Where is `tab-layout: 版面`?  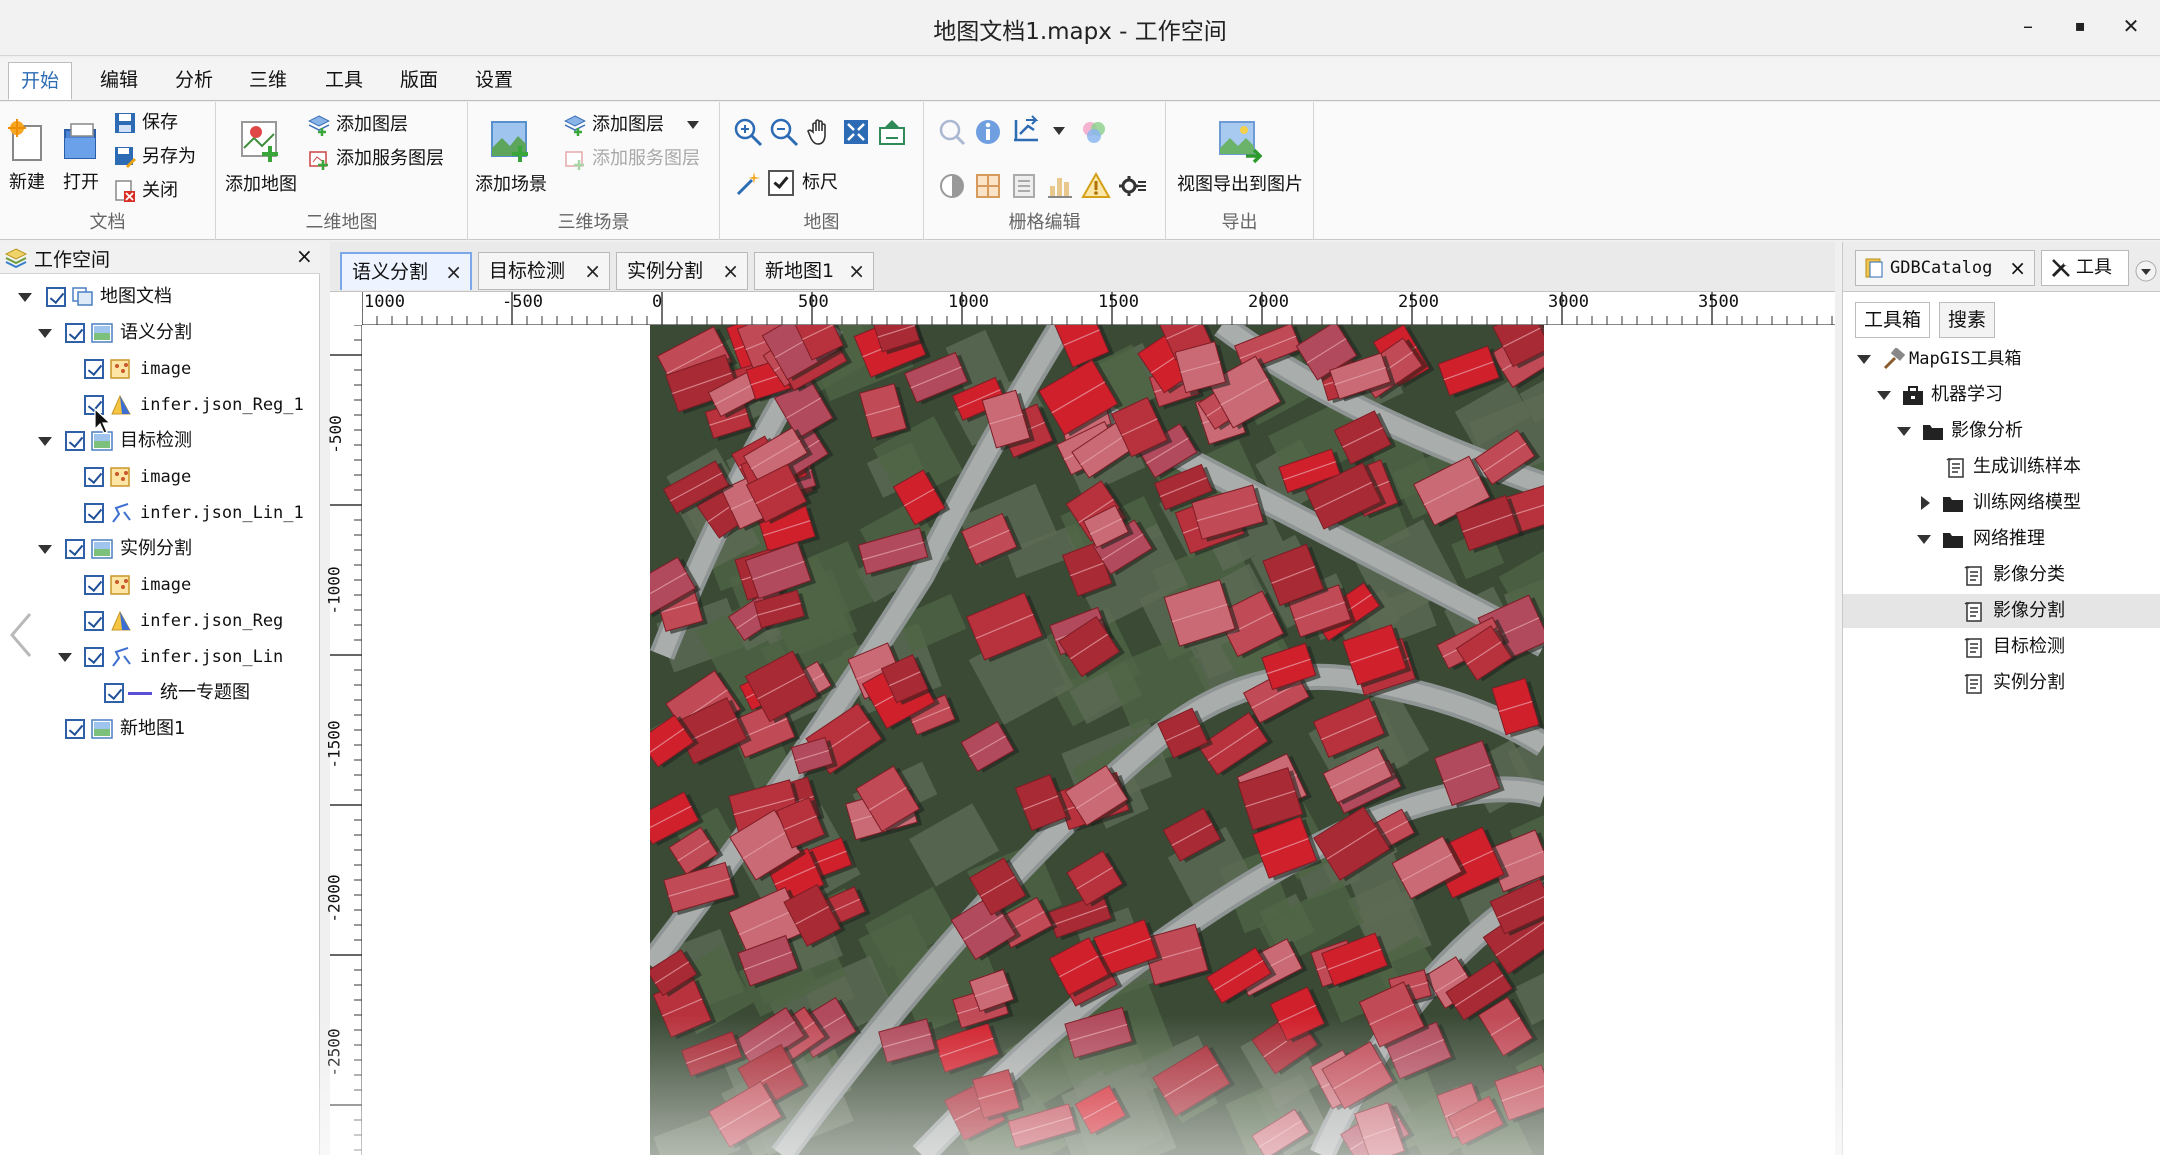
tab-layout: 版面 is located at coordinates (419, 81).